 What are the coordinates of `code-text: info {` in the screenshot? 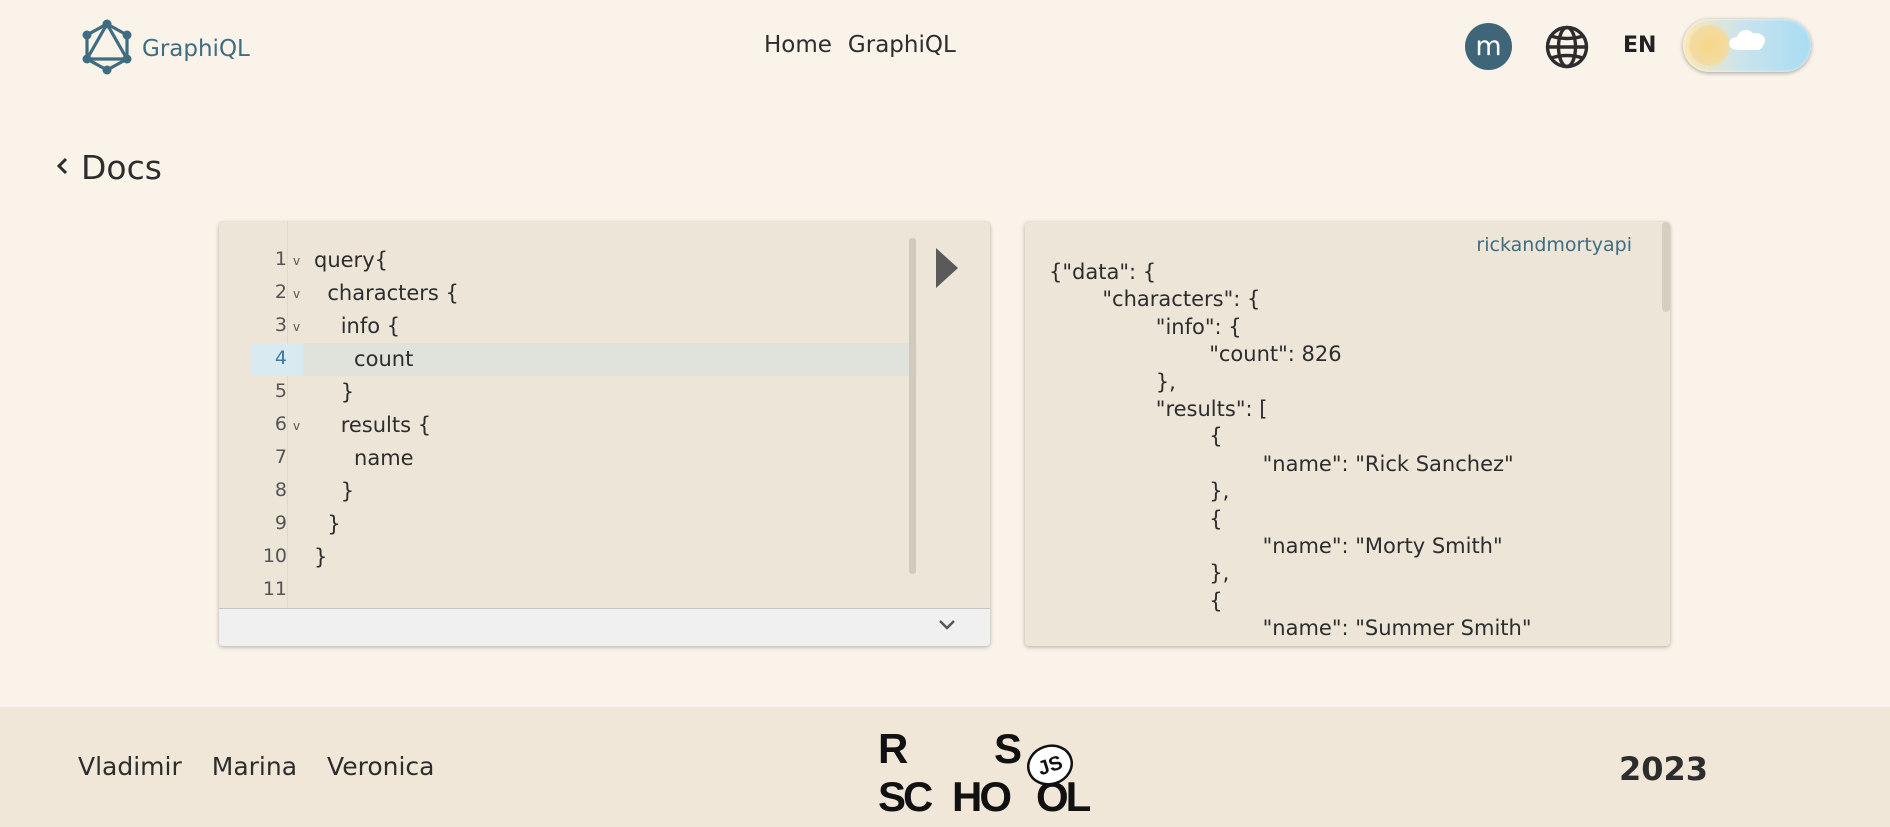 It's located at (357, 326).